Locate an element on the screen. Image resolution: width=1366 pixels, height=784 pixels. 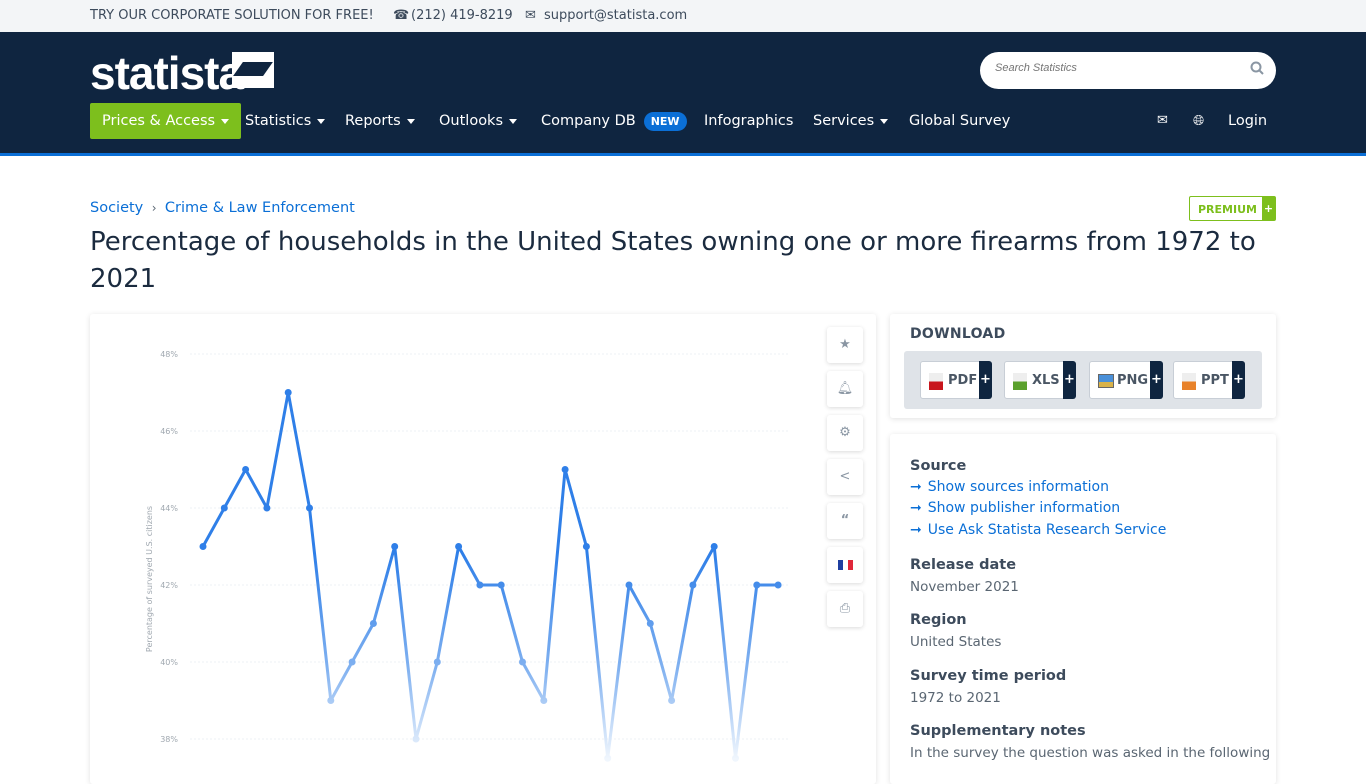
download-buttons: PDF + XLS + PNG + PPT + is located at coordinates (1083, 380).